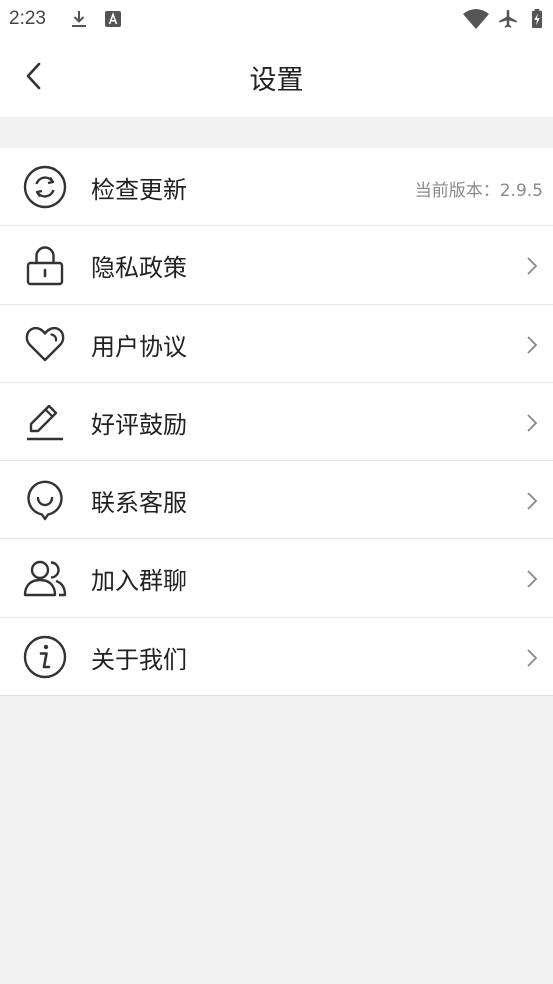 The image size is (553, 984). What do you see at coordinates (476, 19) in the screenshot?
I see `wifi-icon` at bounding box center [476, 19].